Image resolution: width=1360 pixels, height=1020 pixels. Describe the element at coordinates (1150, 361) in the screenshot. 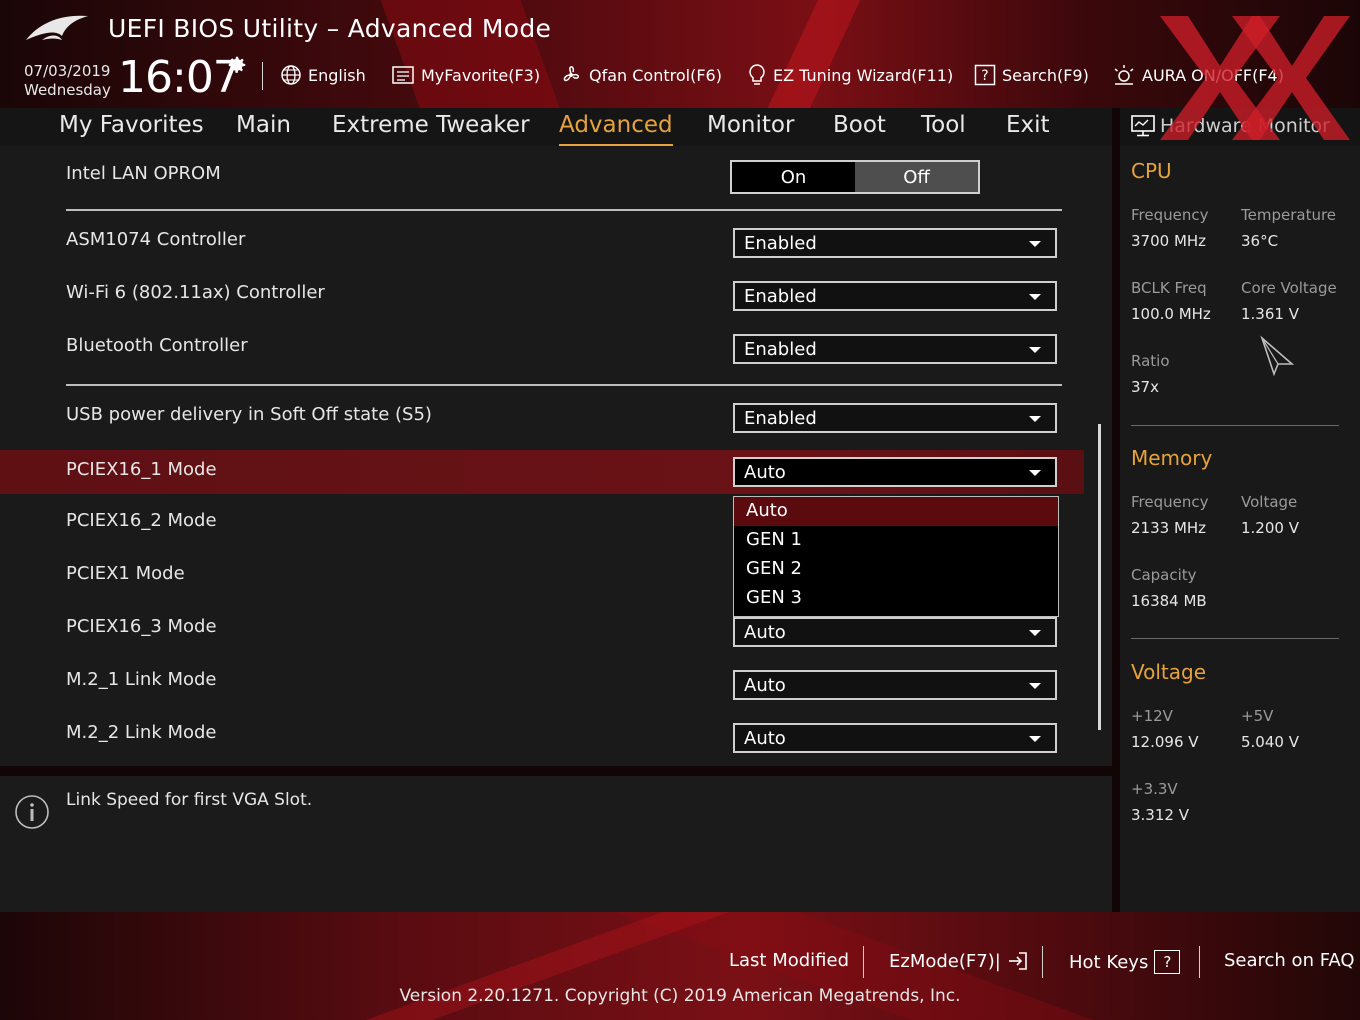

I see `ratio-label: Ratio` at that location.